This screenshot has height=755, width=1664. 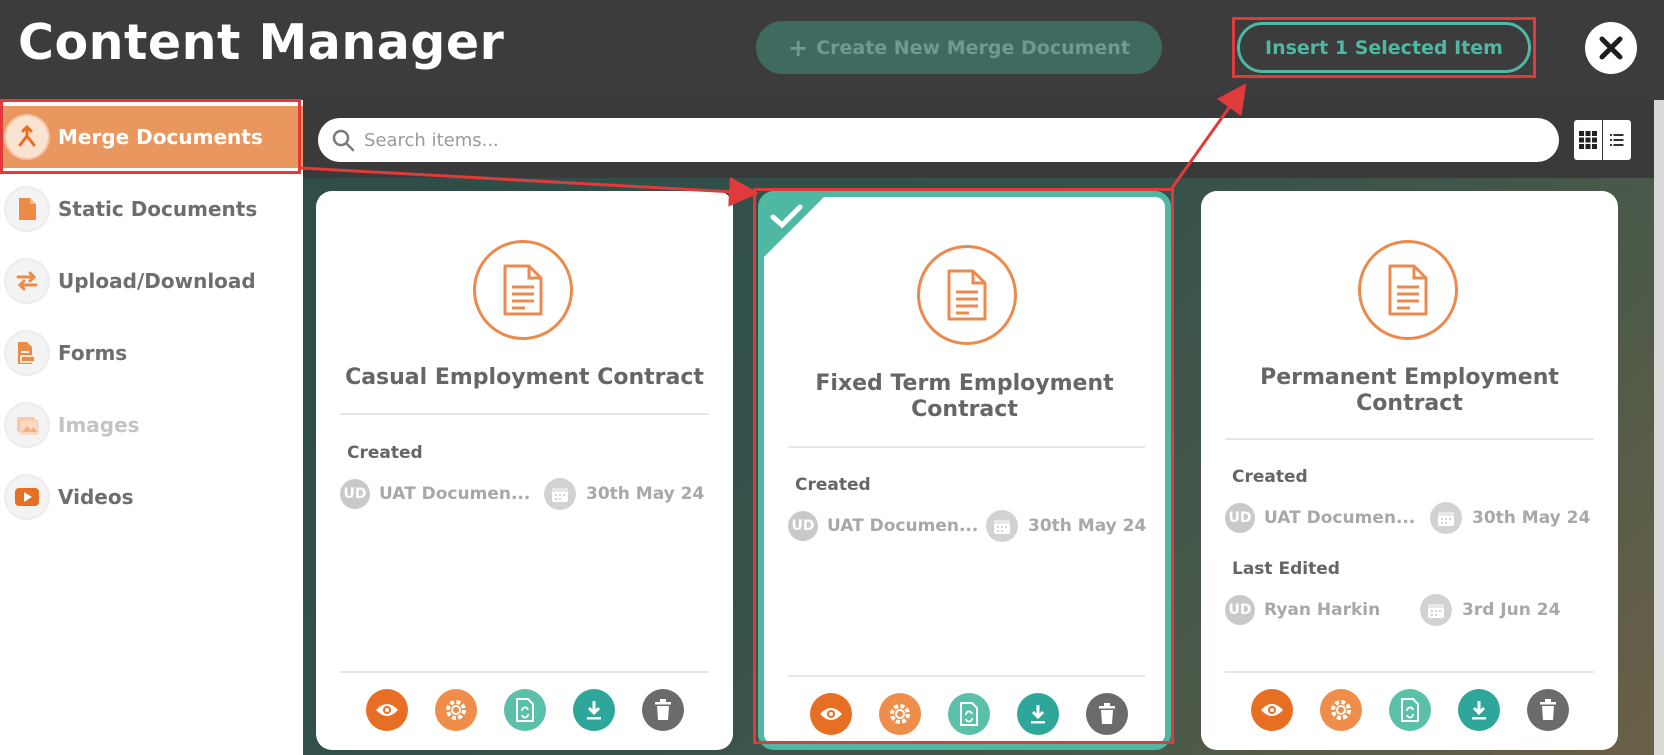 I want to click on sidebar-item-forms: Forms, so click(x=151, y=353).